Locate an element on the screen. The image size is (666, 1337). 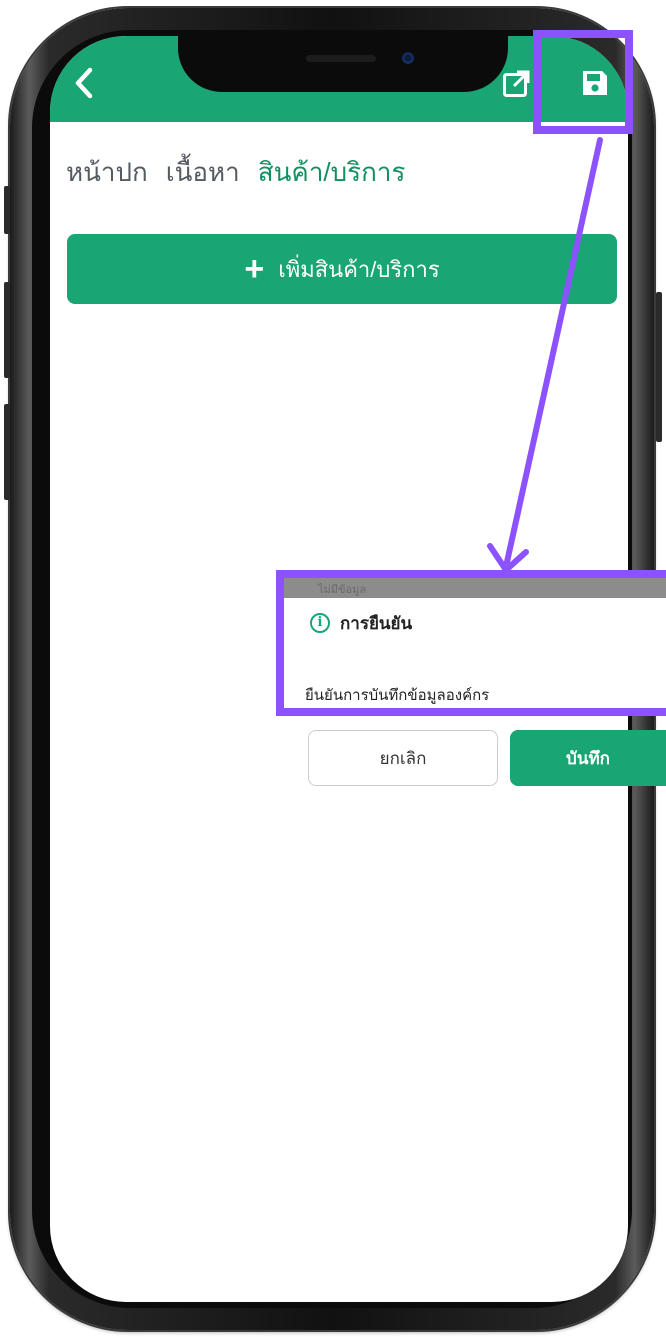
add-product-button: + เพิ่มสินค้า/บริการ is located at coordinates (342, 269).